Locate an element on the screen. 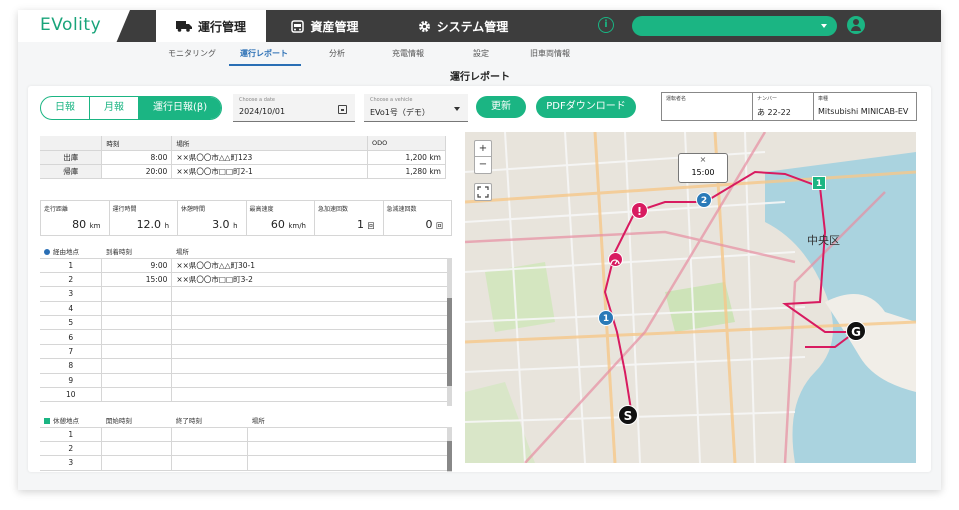 This screenshot has width=959, height=510. zoom-control: + − is located at coordinates (483, 157).